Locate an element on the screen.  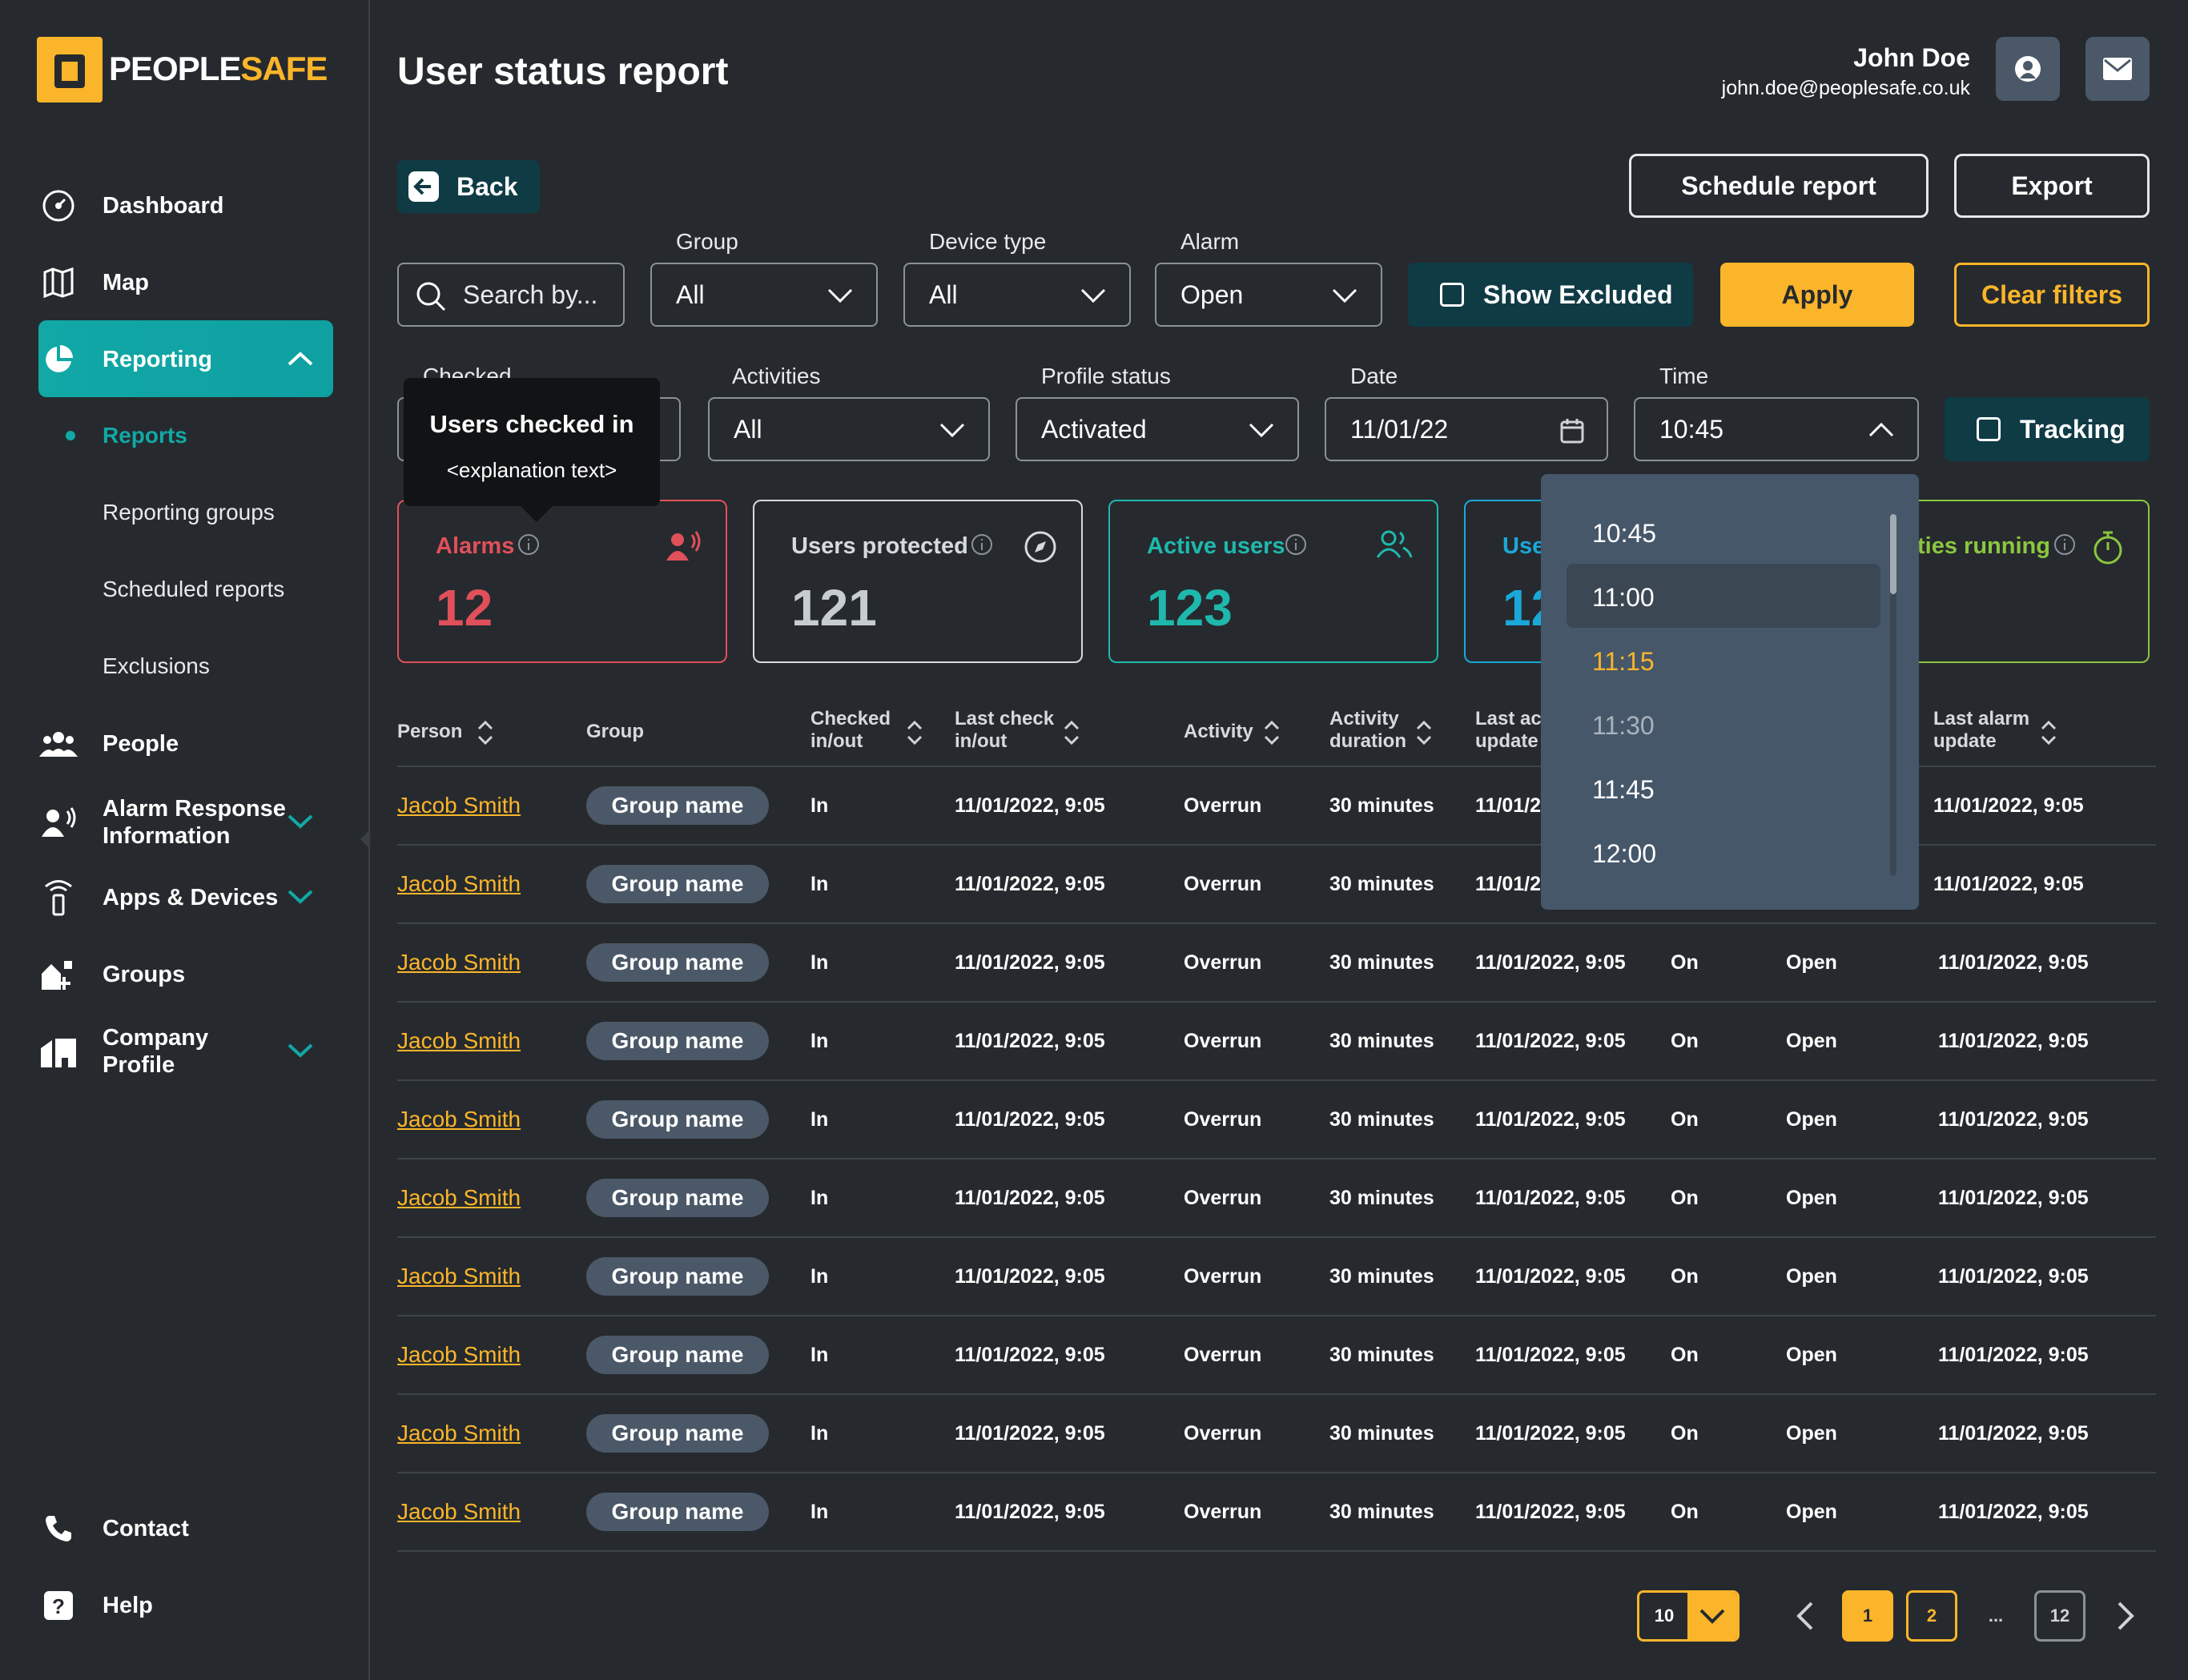
sidebar-item-alarm-response: Alarm Response Information is located at coordinates (185, 822).